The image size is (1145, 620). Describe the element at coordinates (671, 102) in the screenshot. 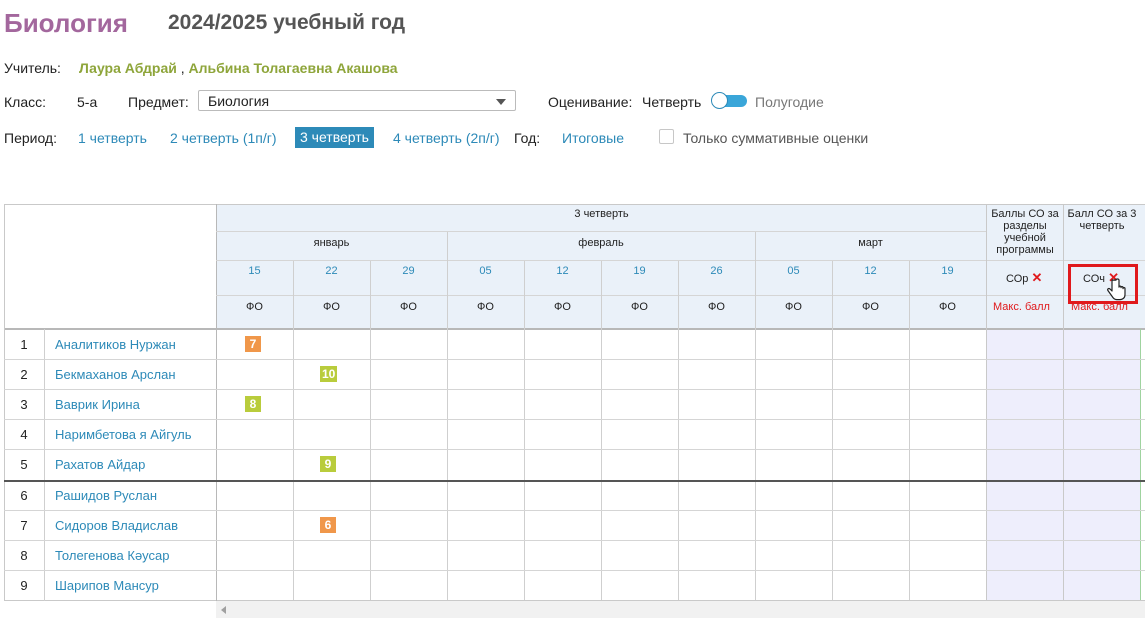

I see `grading-option-quarter: Четверть` at that location.